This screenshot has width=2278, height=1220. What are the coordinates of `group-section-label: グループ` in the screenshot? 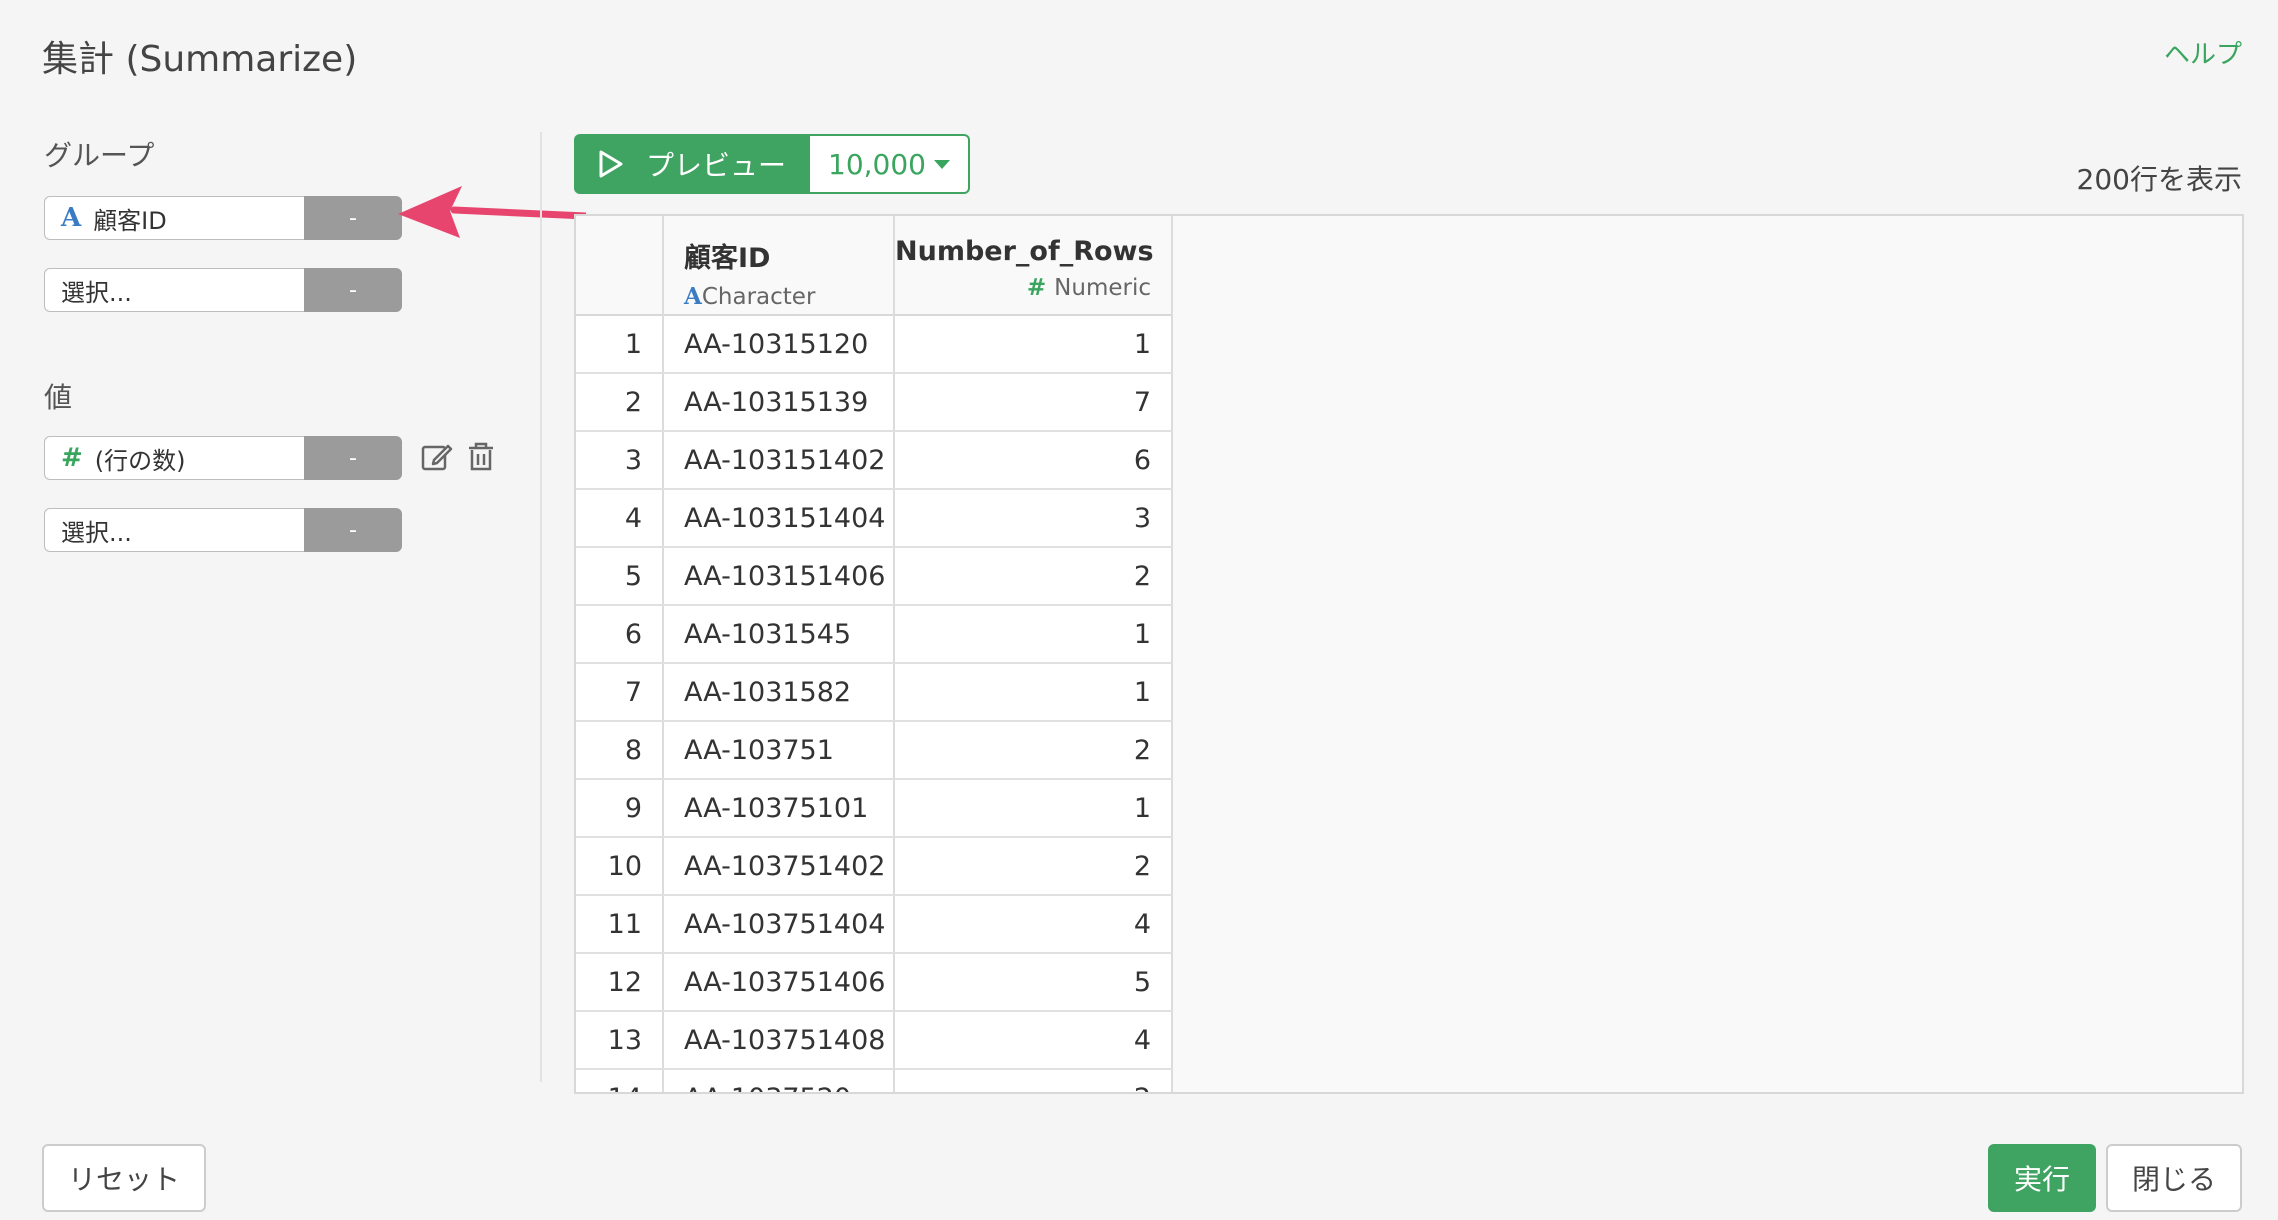 It's located at (99, 155).